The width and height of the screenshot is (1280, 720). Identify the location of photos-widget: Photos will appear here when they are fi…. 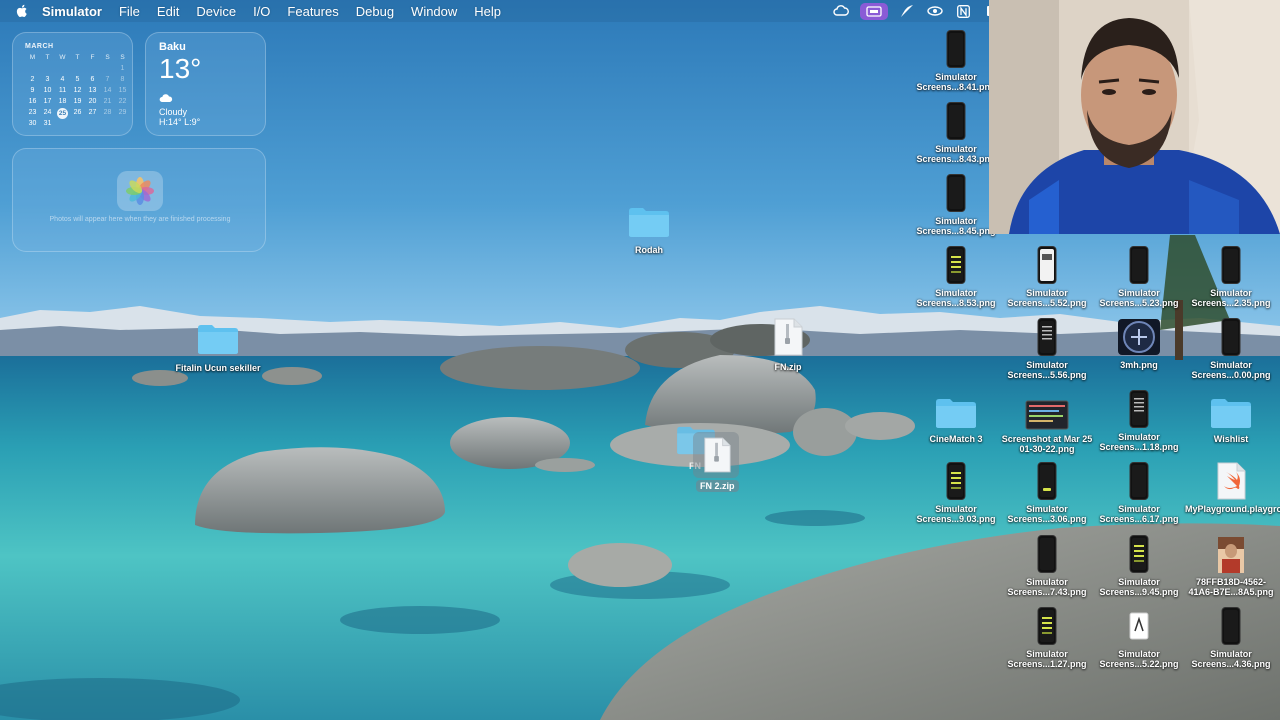
(139, 200).